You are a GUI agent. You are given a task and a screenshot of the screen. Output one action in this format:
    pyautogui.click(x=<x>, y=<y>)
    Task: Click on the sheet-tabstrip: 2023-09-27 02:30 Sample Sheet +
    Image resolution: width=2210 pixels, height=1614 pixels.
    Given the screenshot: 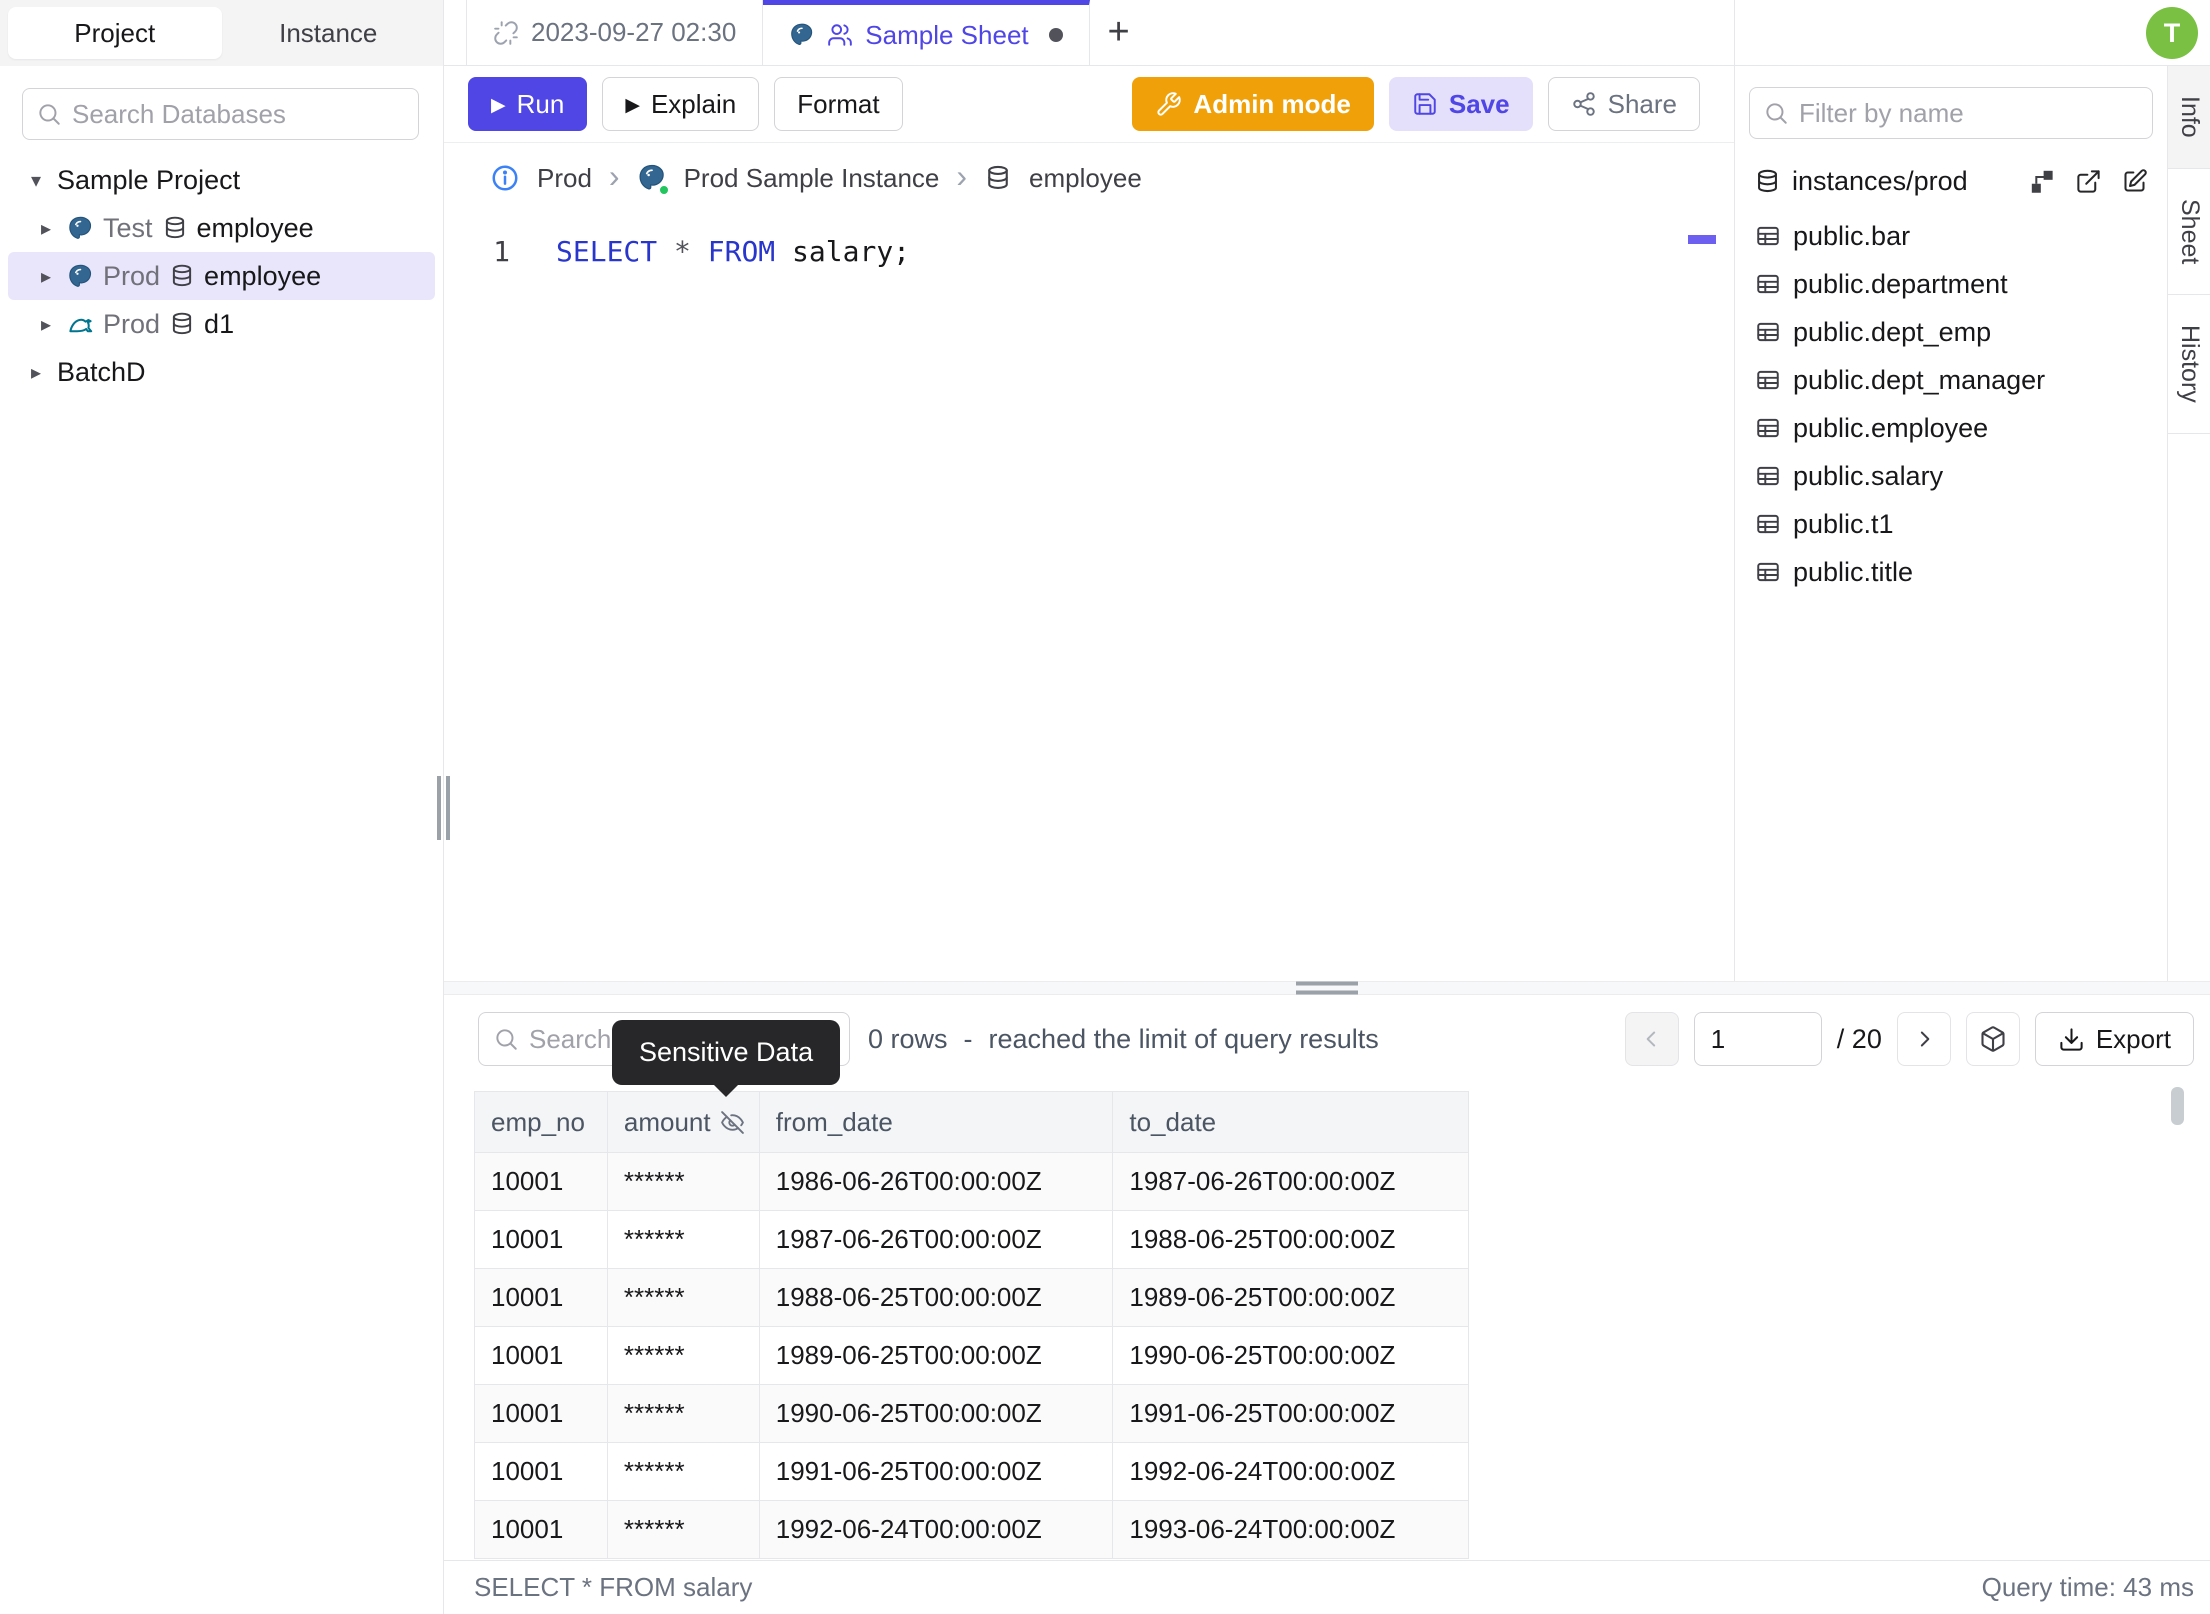 What is the action you would take?
    pyautogui.click(x=1089, y=33)
    